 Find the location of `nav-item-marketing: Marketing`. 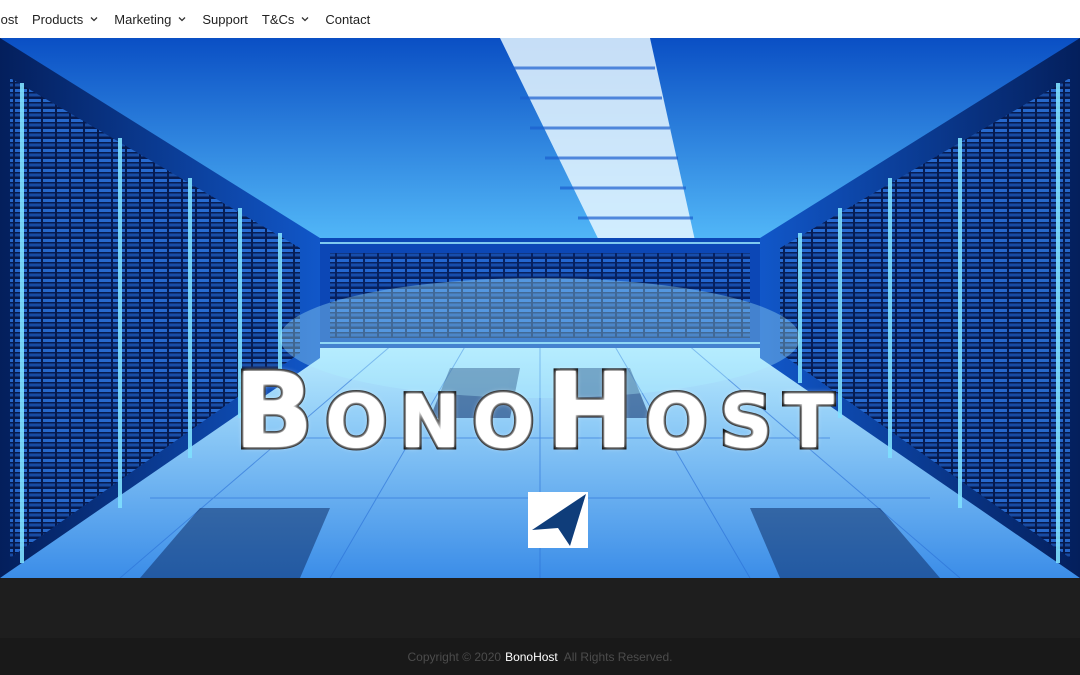

nav-item-marketing: Marketing is located at coordinates (151, 19).